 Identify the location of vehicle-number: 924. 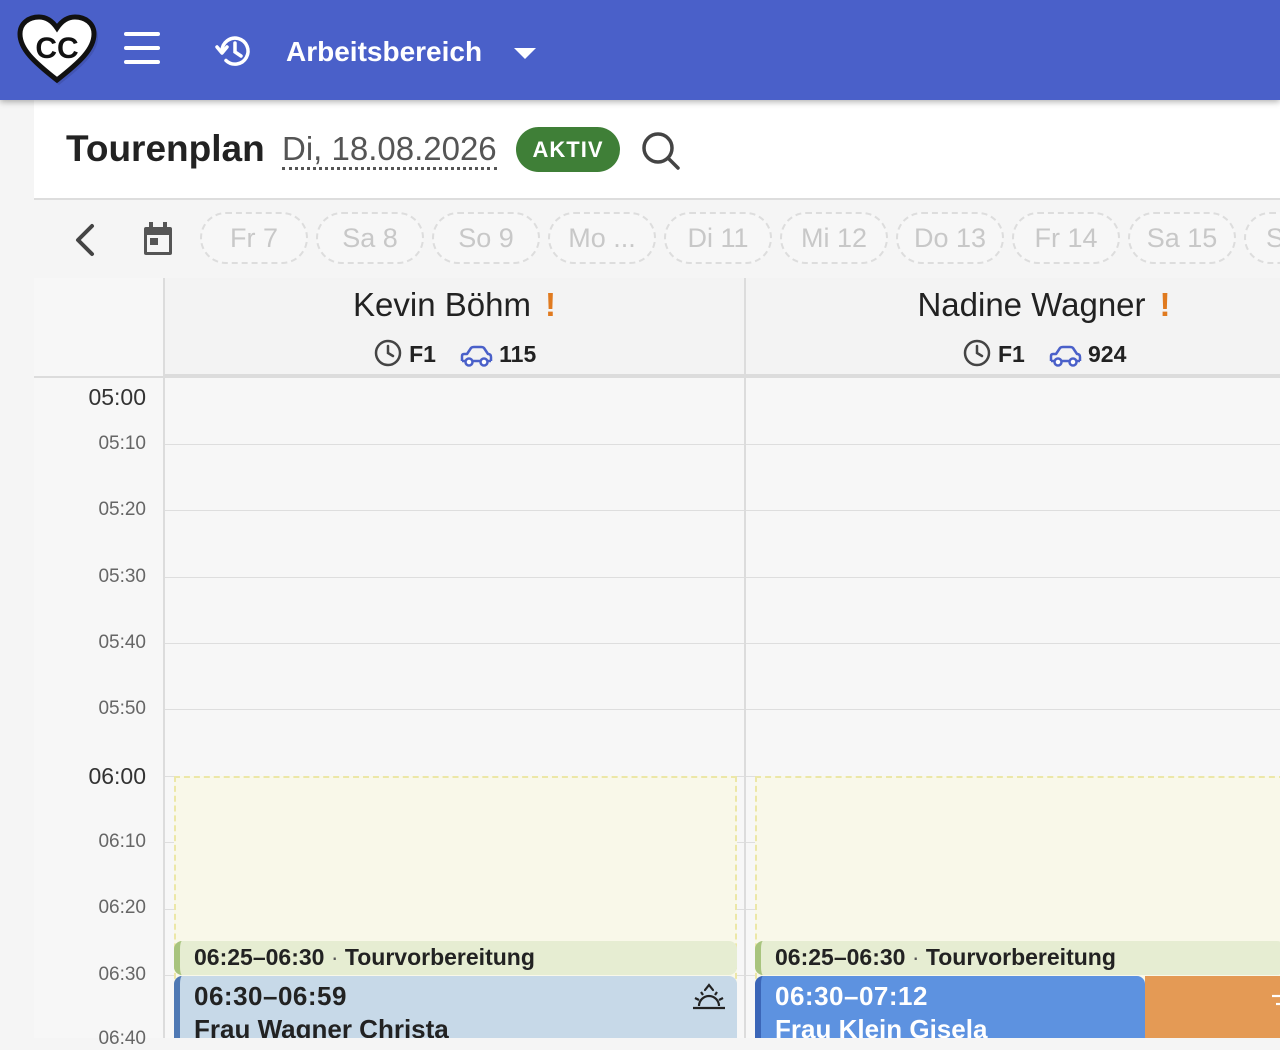
(1107, 354).